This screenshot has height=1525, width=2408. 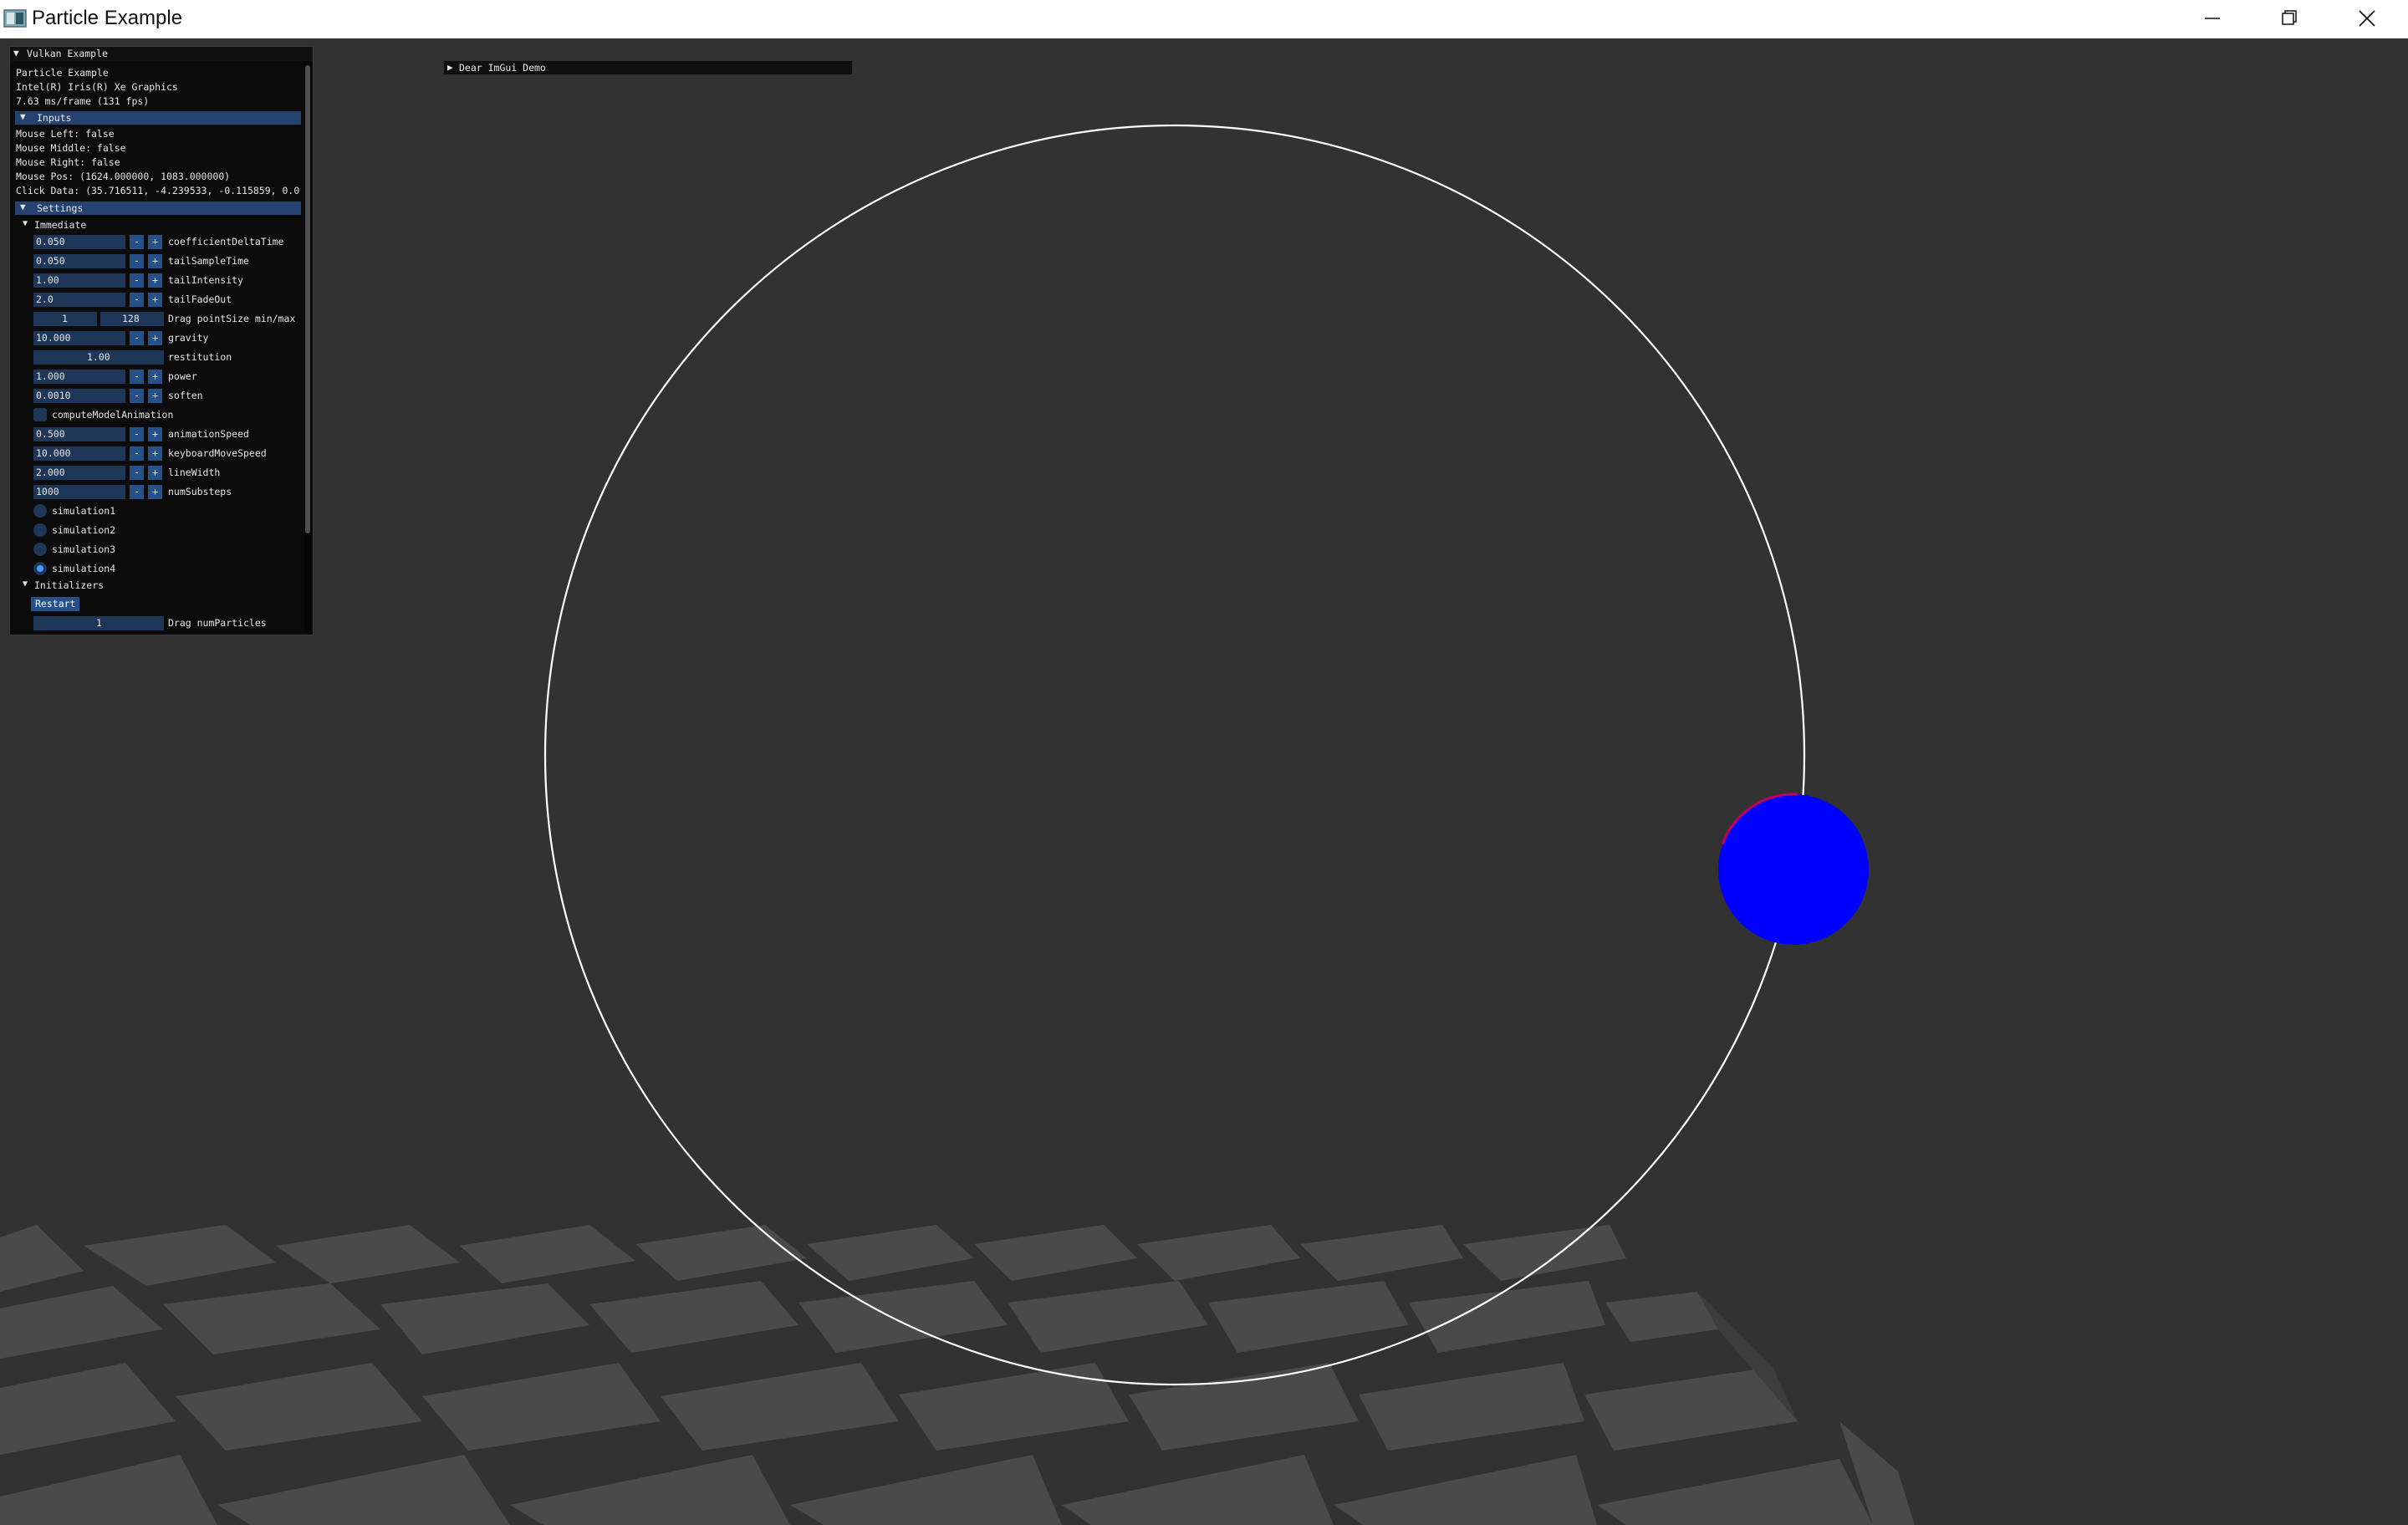 What do you see at coordinates (65, 319) in the screenshot?
I see `point-size-min-drag: 1` at bounding box center [65, 319].